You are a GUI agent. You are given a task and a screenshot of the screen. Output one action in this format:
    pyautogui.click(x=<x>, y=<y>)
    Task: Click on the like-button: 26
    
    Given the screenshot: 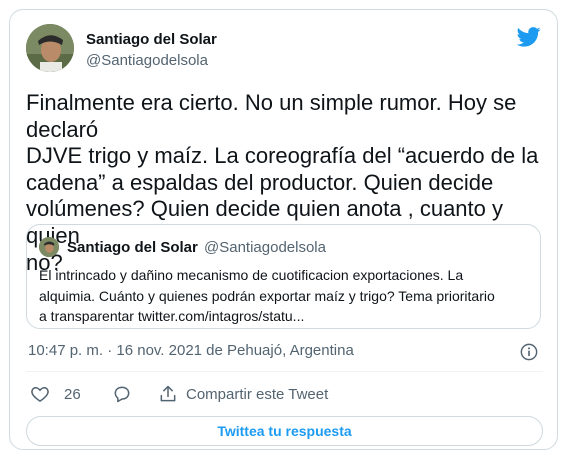 What is the action you would take?
    pyautogui.click(x=55, y=394)
    